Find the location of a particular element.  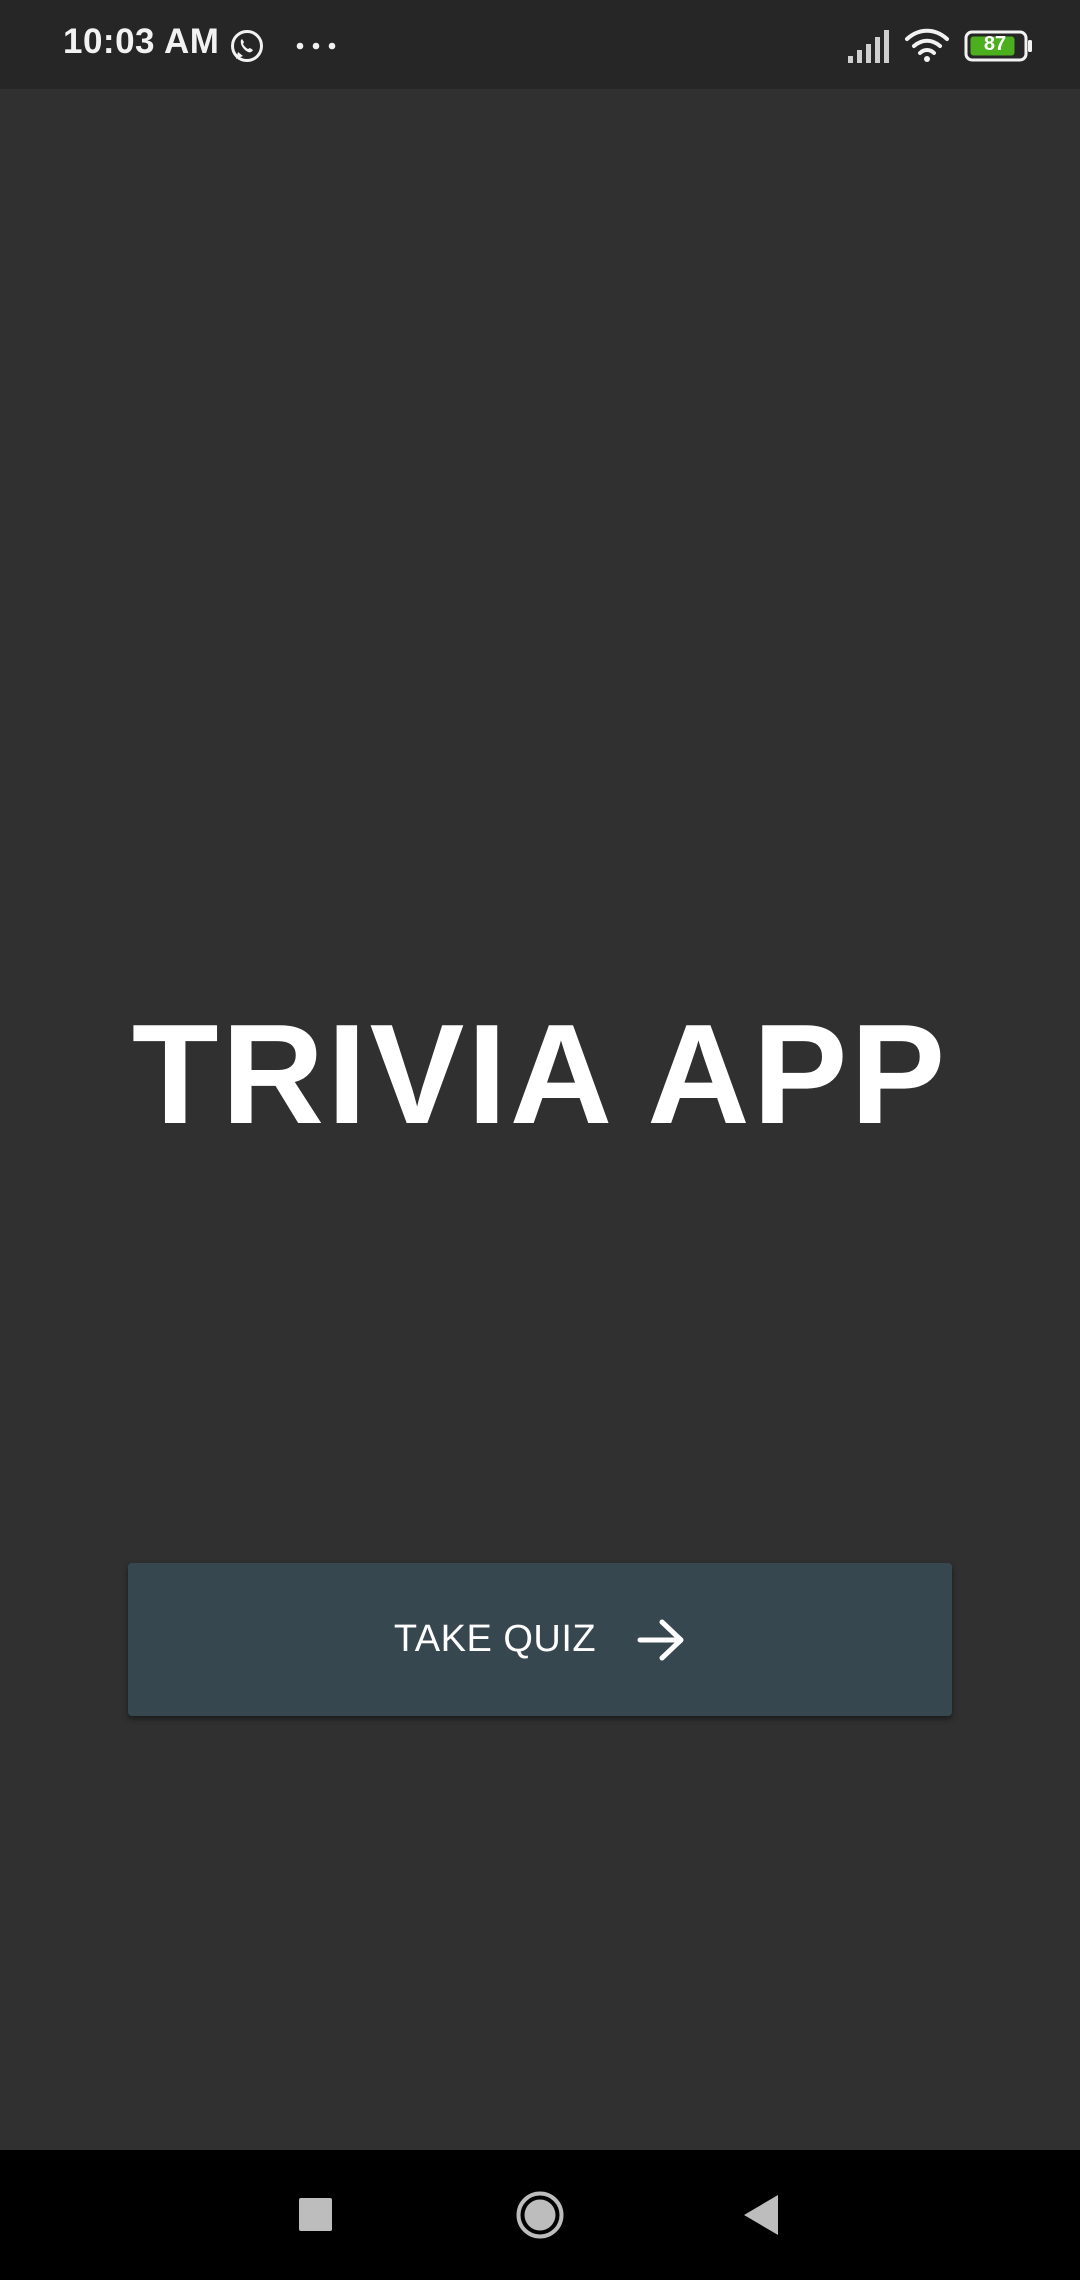

battery-level: 87 is located at coordinates (995, 44).